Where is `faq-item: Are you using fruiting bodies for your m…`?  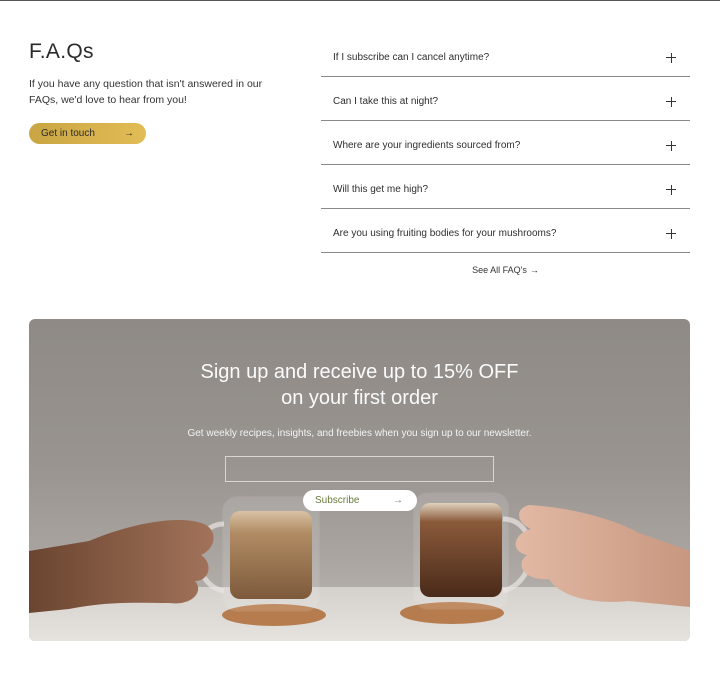
faq-item: Are you using fruiting bodies for your m… is located at coordinates (505, 231).